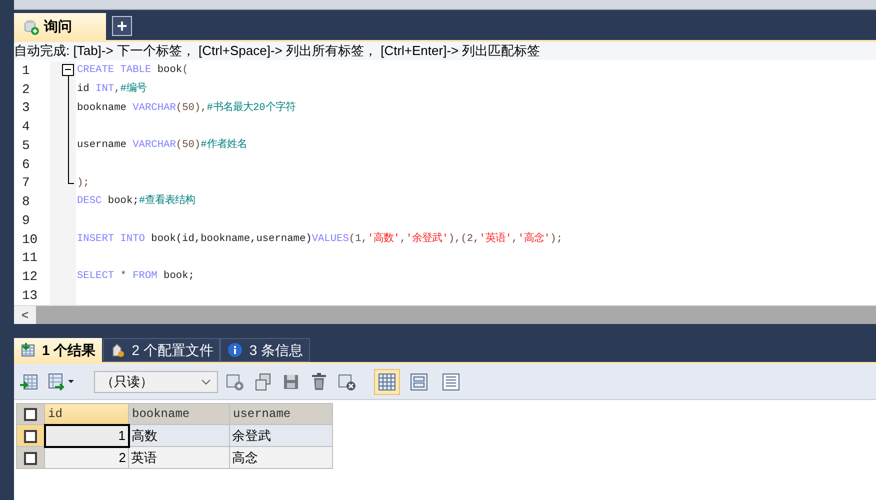 The width and height of the screenshot is (876, 500). What do you see at coordinates (29, 277) in the screenshot?
I see `line-number: 12` at bounding box center [29, 277].